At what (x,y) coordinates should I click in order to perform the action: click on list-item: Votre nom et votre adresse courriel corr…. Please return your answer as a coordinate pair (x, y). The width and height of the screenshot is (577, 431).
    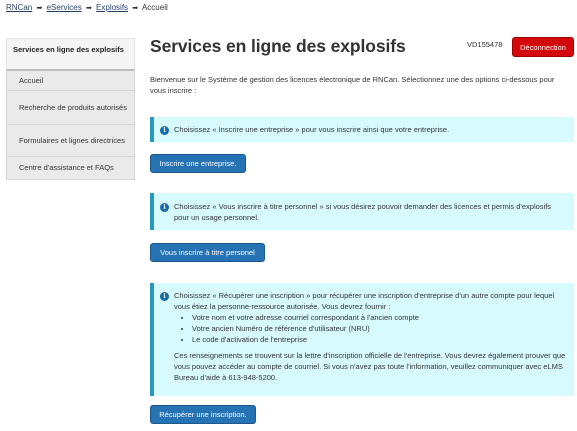
    Looking at the image, I should click on (379, 317).